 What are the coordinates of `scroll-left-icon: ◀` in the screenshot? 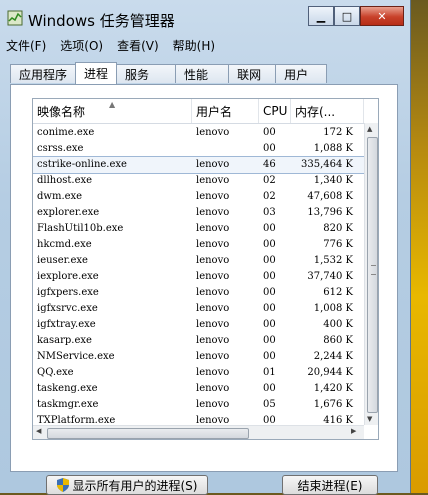 It's located at (38, 431).